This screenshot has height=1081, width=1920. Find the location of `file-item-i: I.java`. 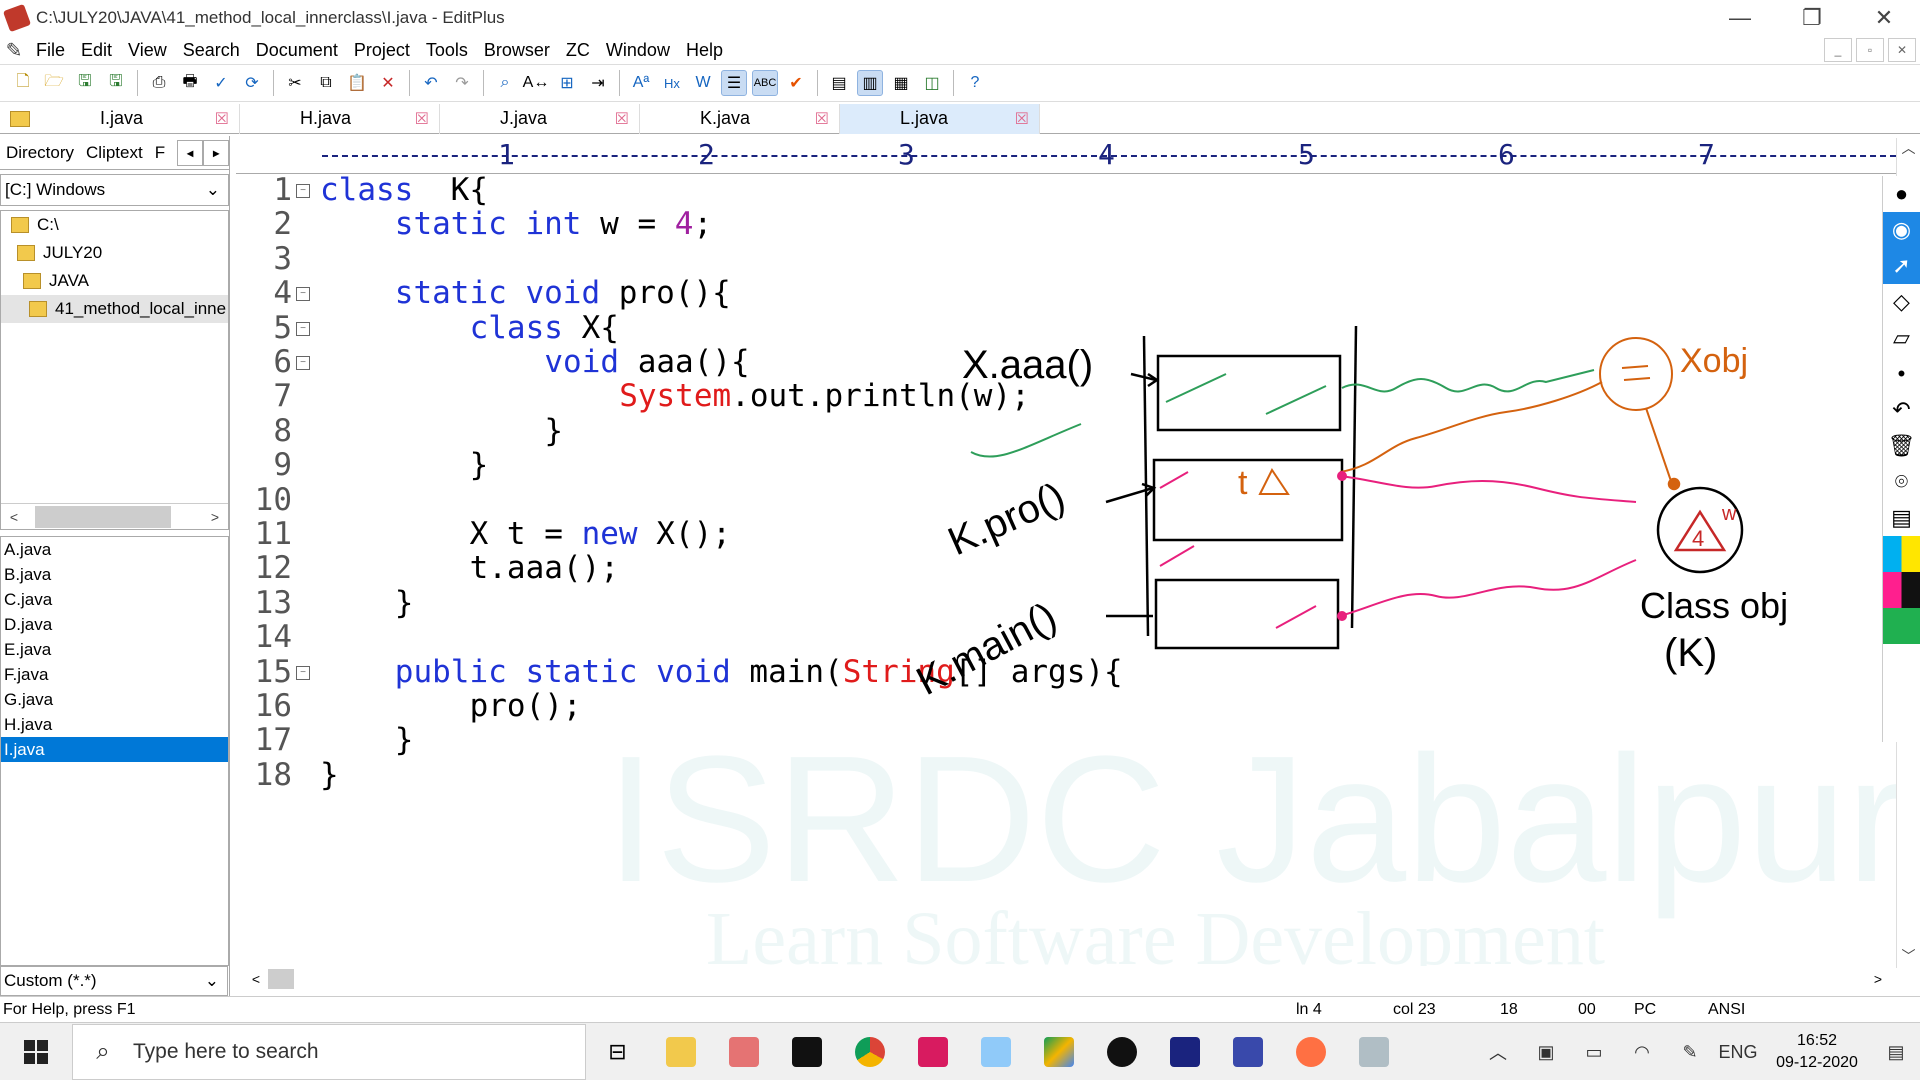

file-item-i: I.java is located at coordinates (114, 749).